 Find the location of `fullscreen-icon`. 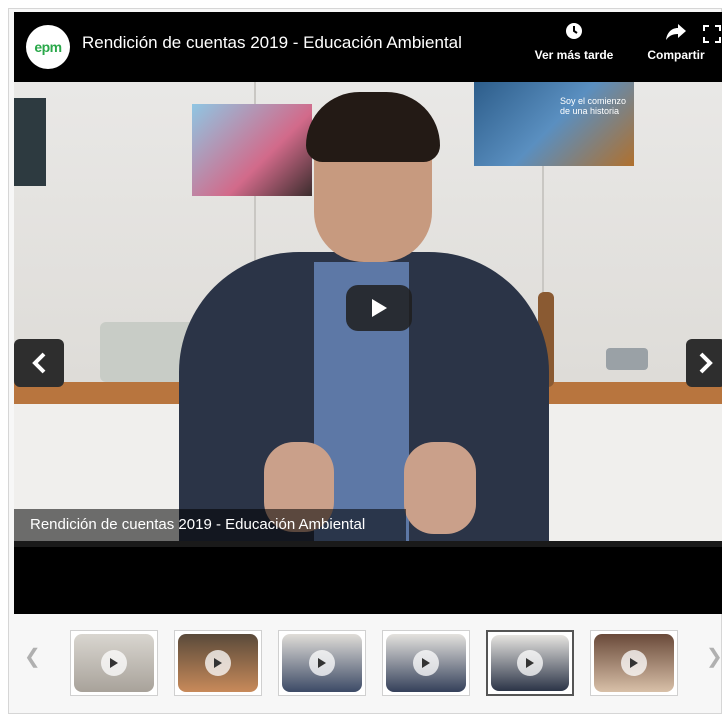

fullscreen-icon is located at coordinates (712, 34).